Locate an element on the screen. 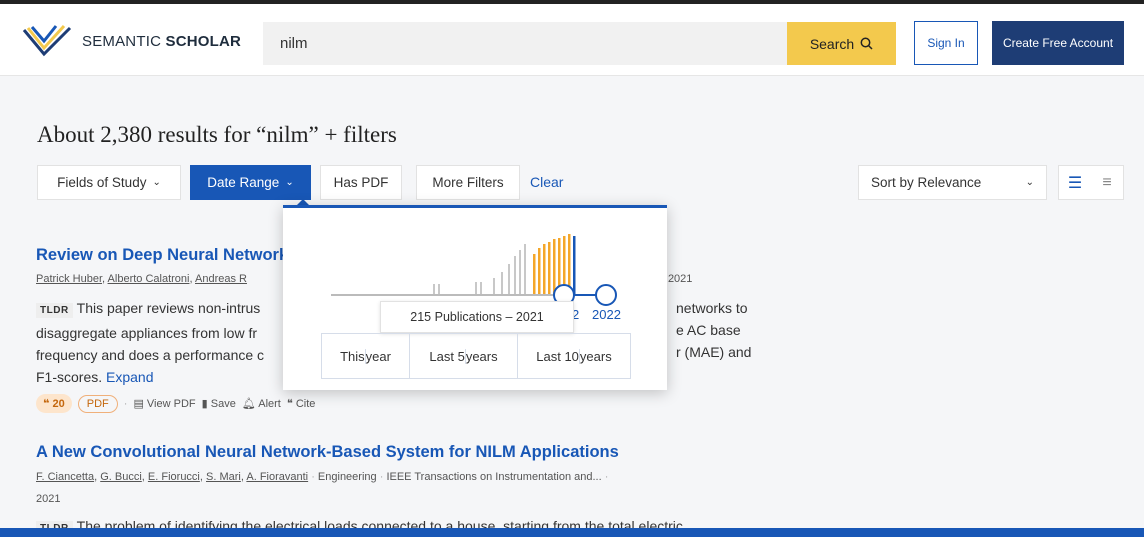 The image size is (1144, 537). sort-label: Sort by Relevance is located at coordinates (926, 182).